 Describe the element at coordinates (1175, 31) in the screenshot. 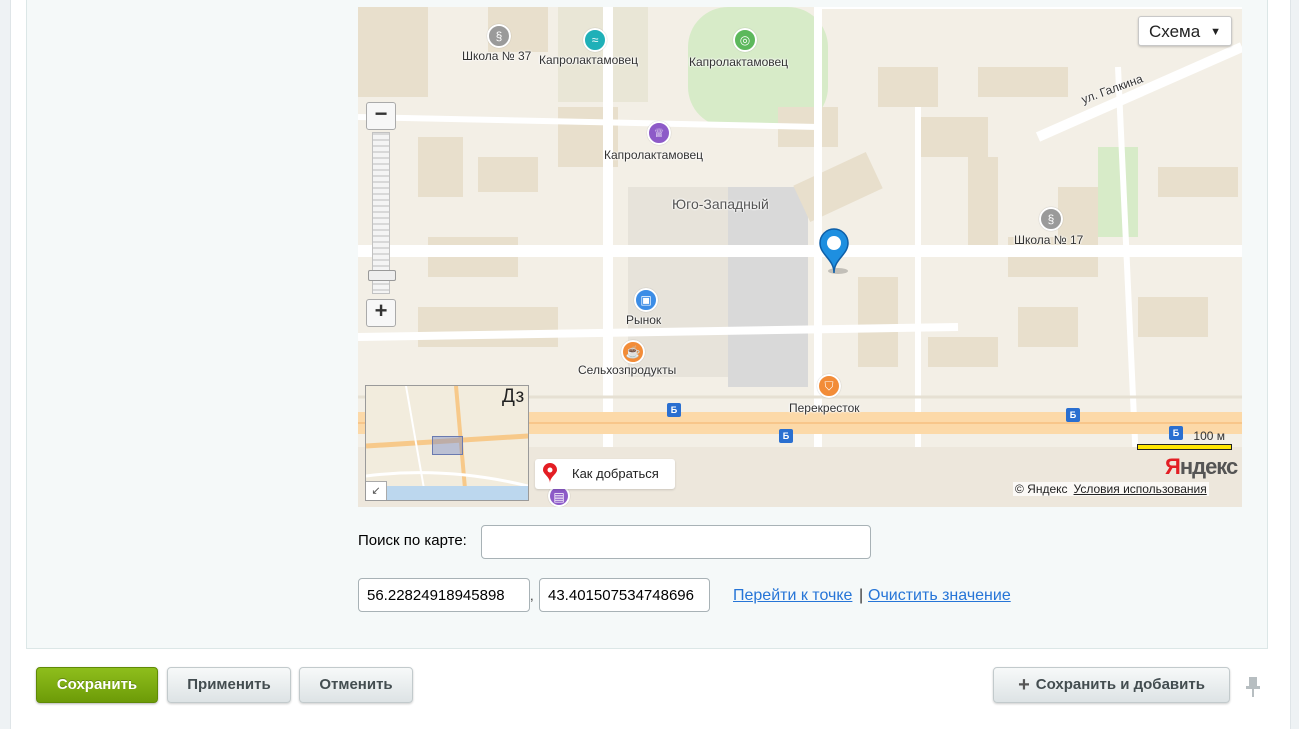

I see `map-type-label: Схема` at that location.